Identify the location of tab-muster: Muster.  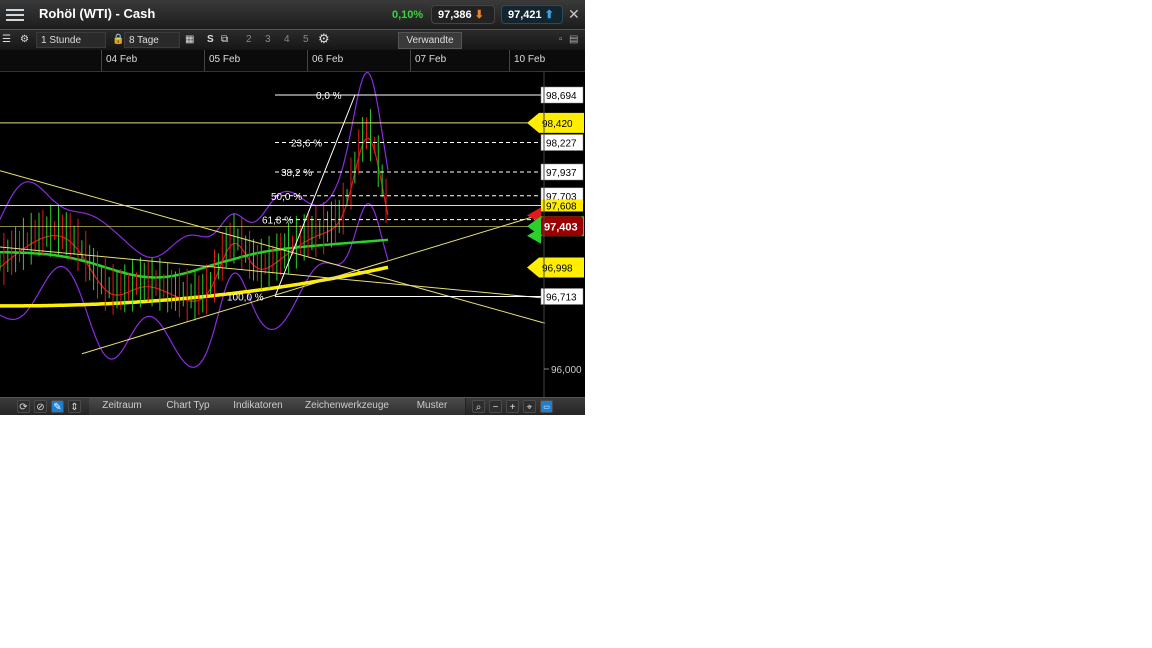
(432, 406).